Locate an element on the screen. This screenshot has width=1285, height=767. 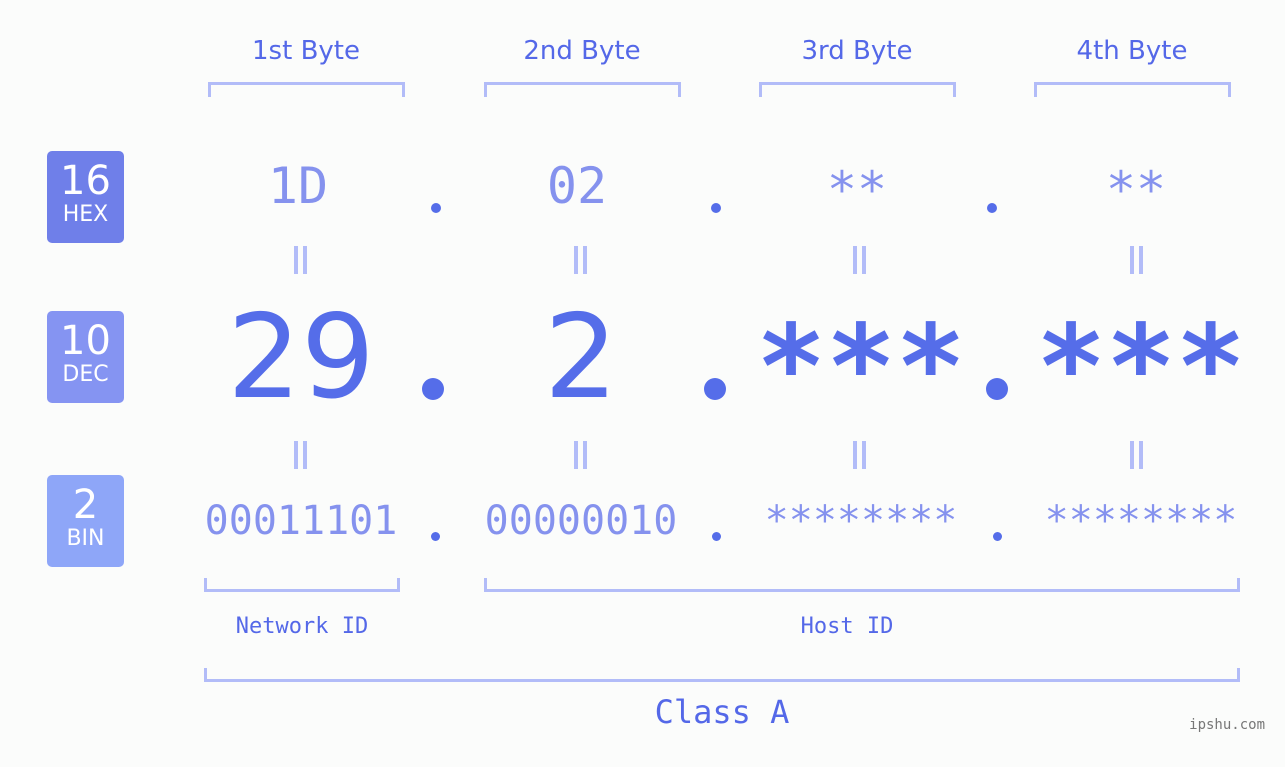
byte-header-4: 4th Byte is located at coordinates (1132, 51).